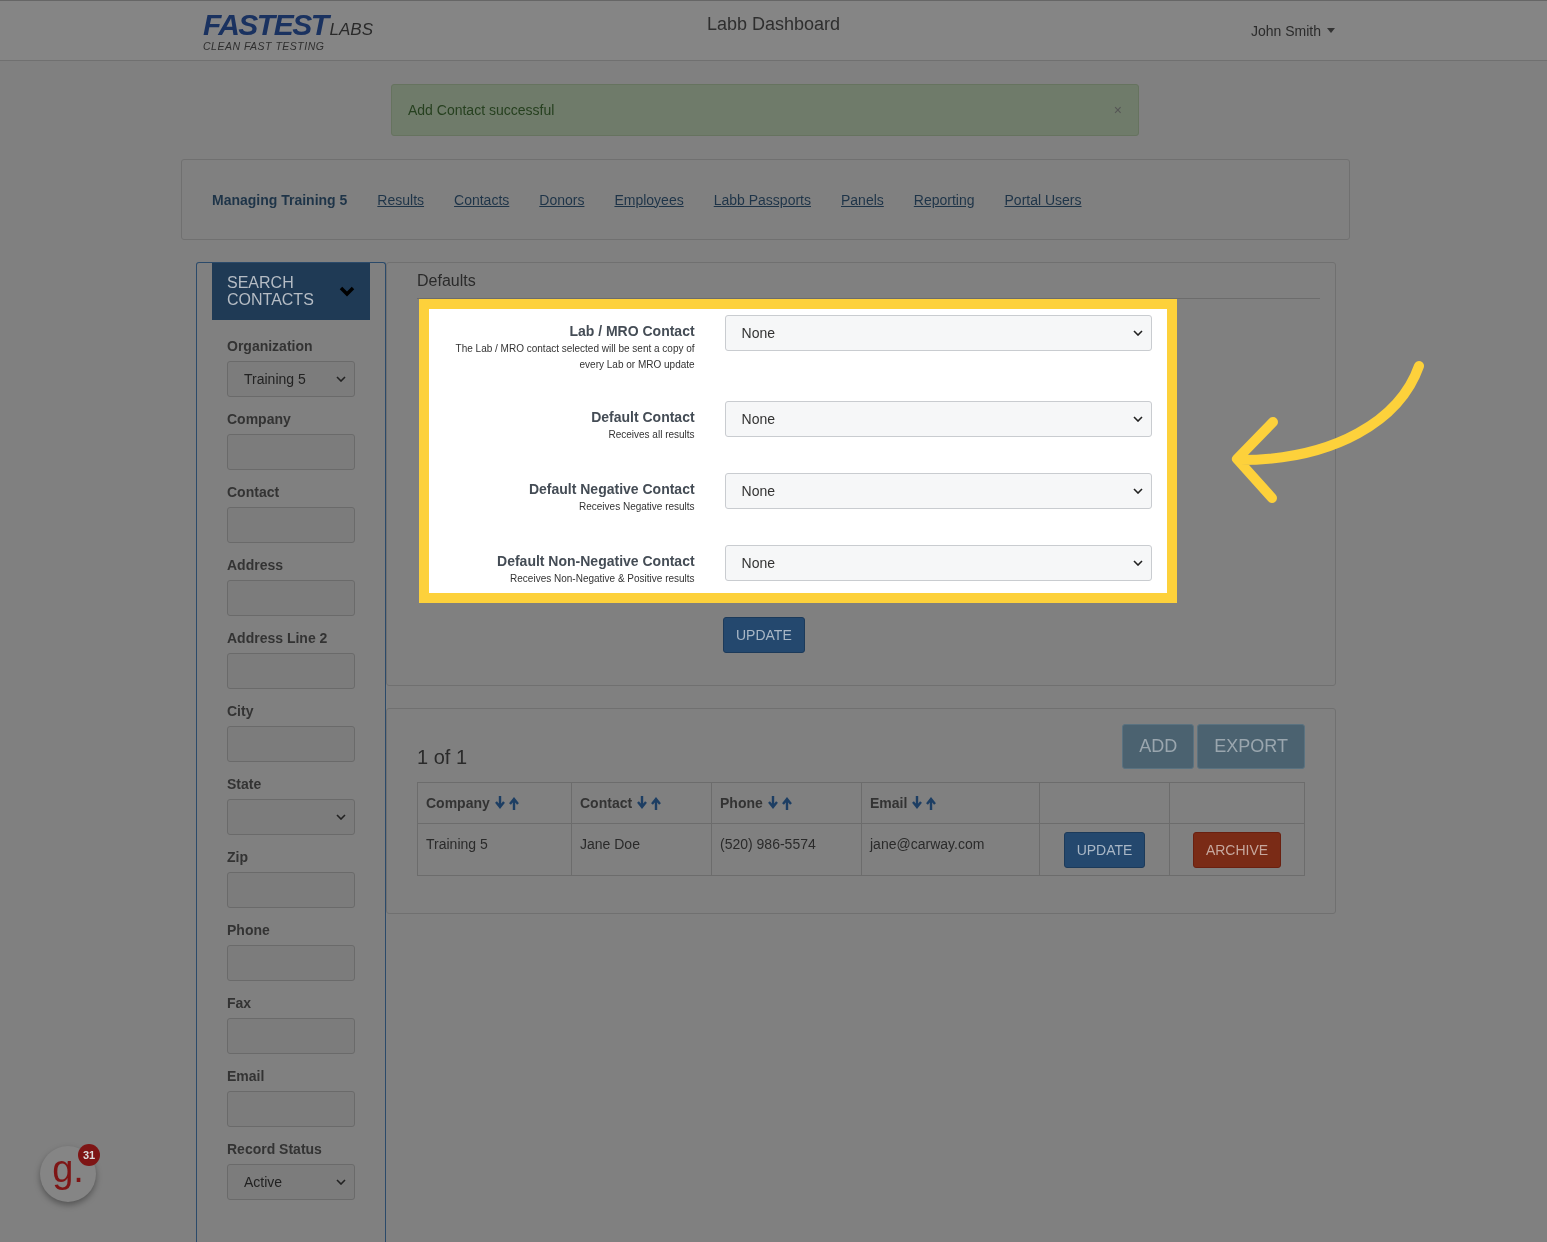 This screenshot has width=1547, height=1242. Describe the element at coordinates (786, 849) in the screenshot. I see `table-cell: (520) 986-5574` at that location.